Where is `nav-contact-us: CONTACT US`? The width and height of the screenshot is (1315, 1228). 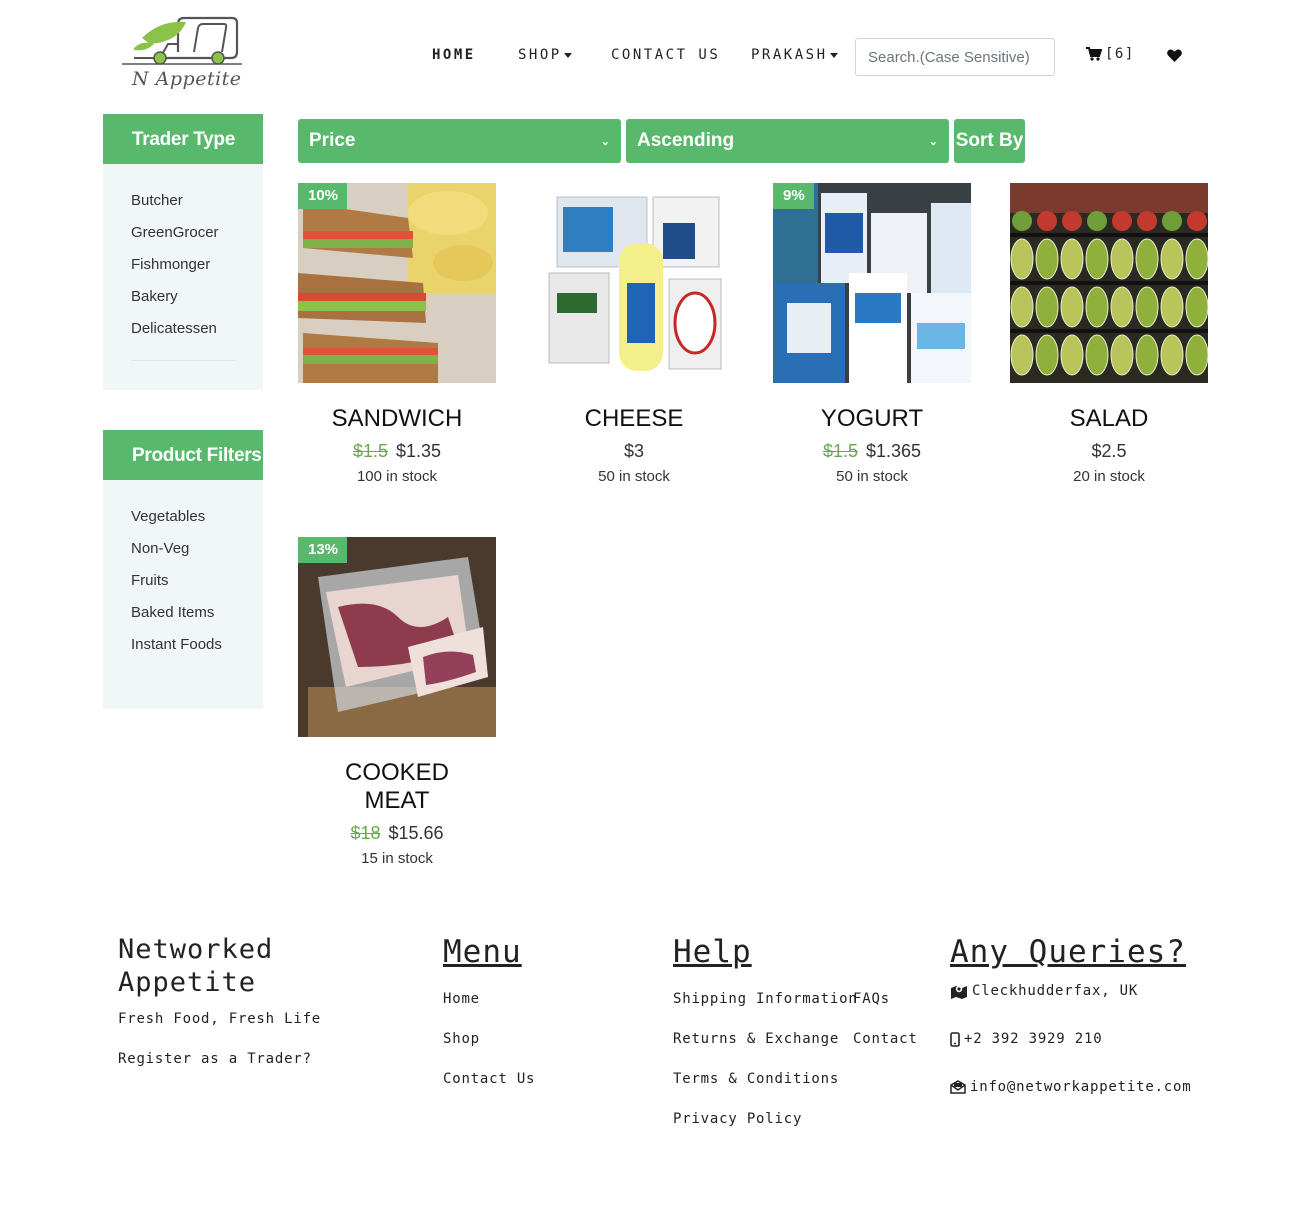
nav-contact-us: CONTACT US is located at coordinates (665, 55).